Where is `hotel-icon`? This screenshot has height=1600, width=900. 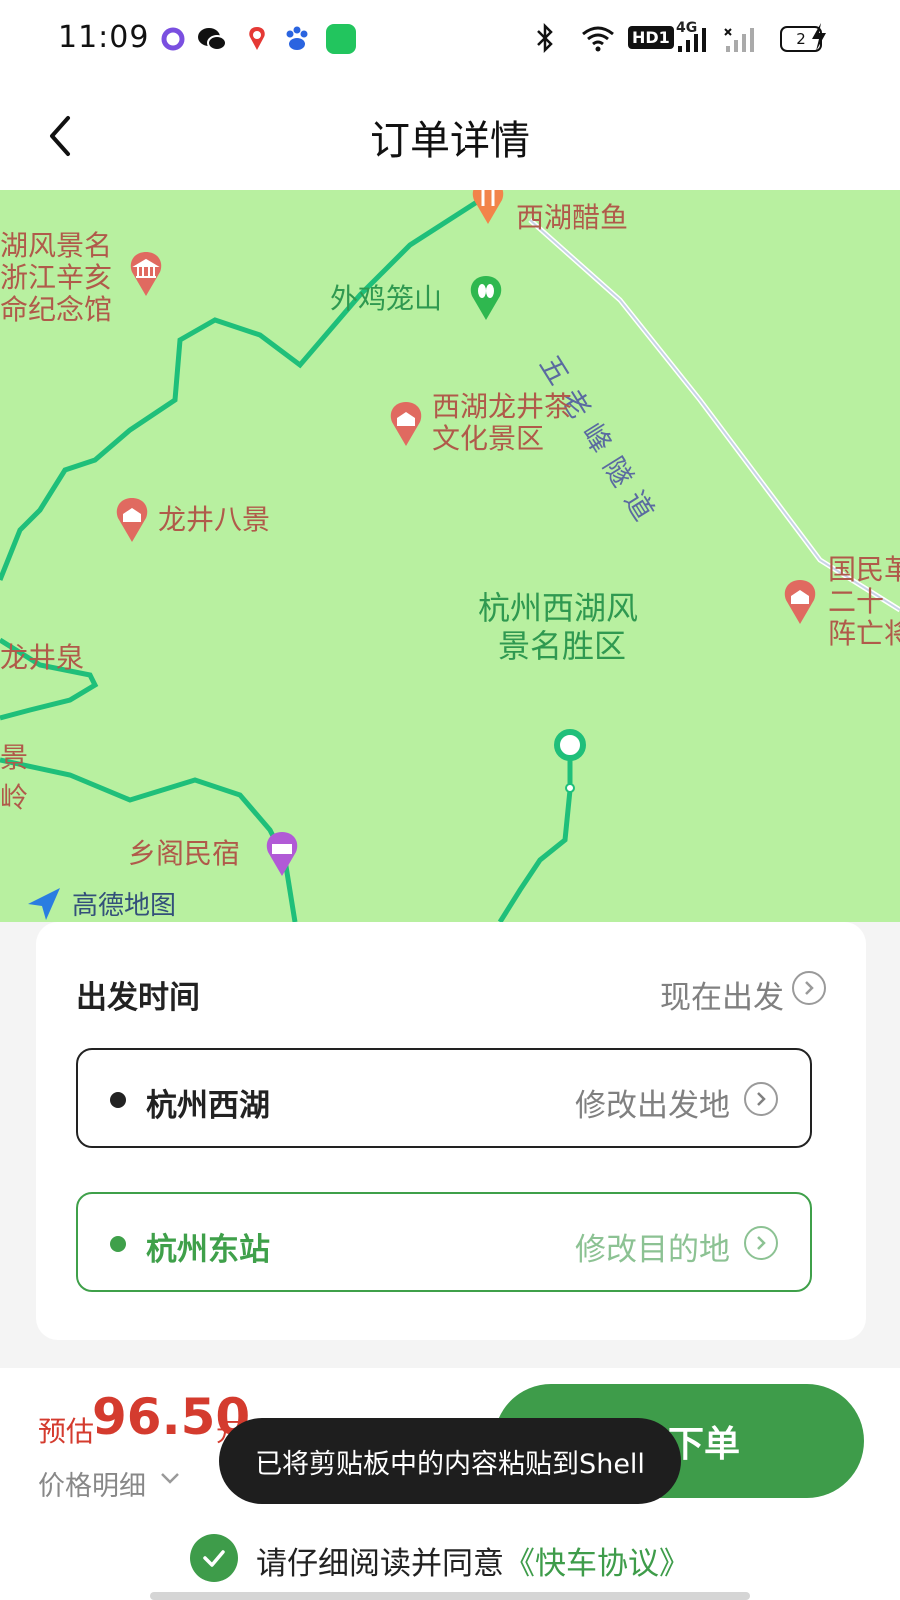
hotel-icon is located at coordinates (282, 854).